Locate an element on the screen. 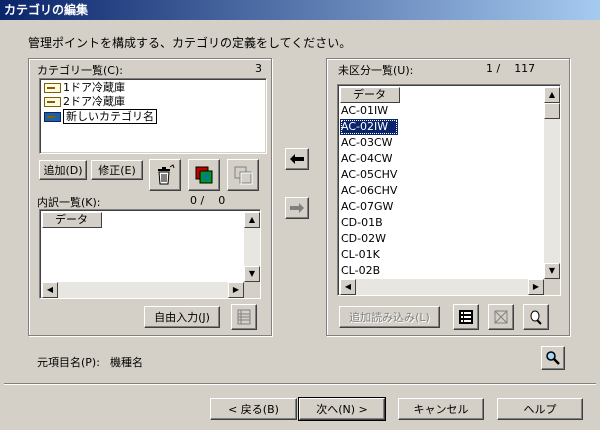 Image resolution: width=600 pixels, height=430 pixels. category-count: 3 is located at coordinates (258, 68).